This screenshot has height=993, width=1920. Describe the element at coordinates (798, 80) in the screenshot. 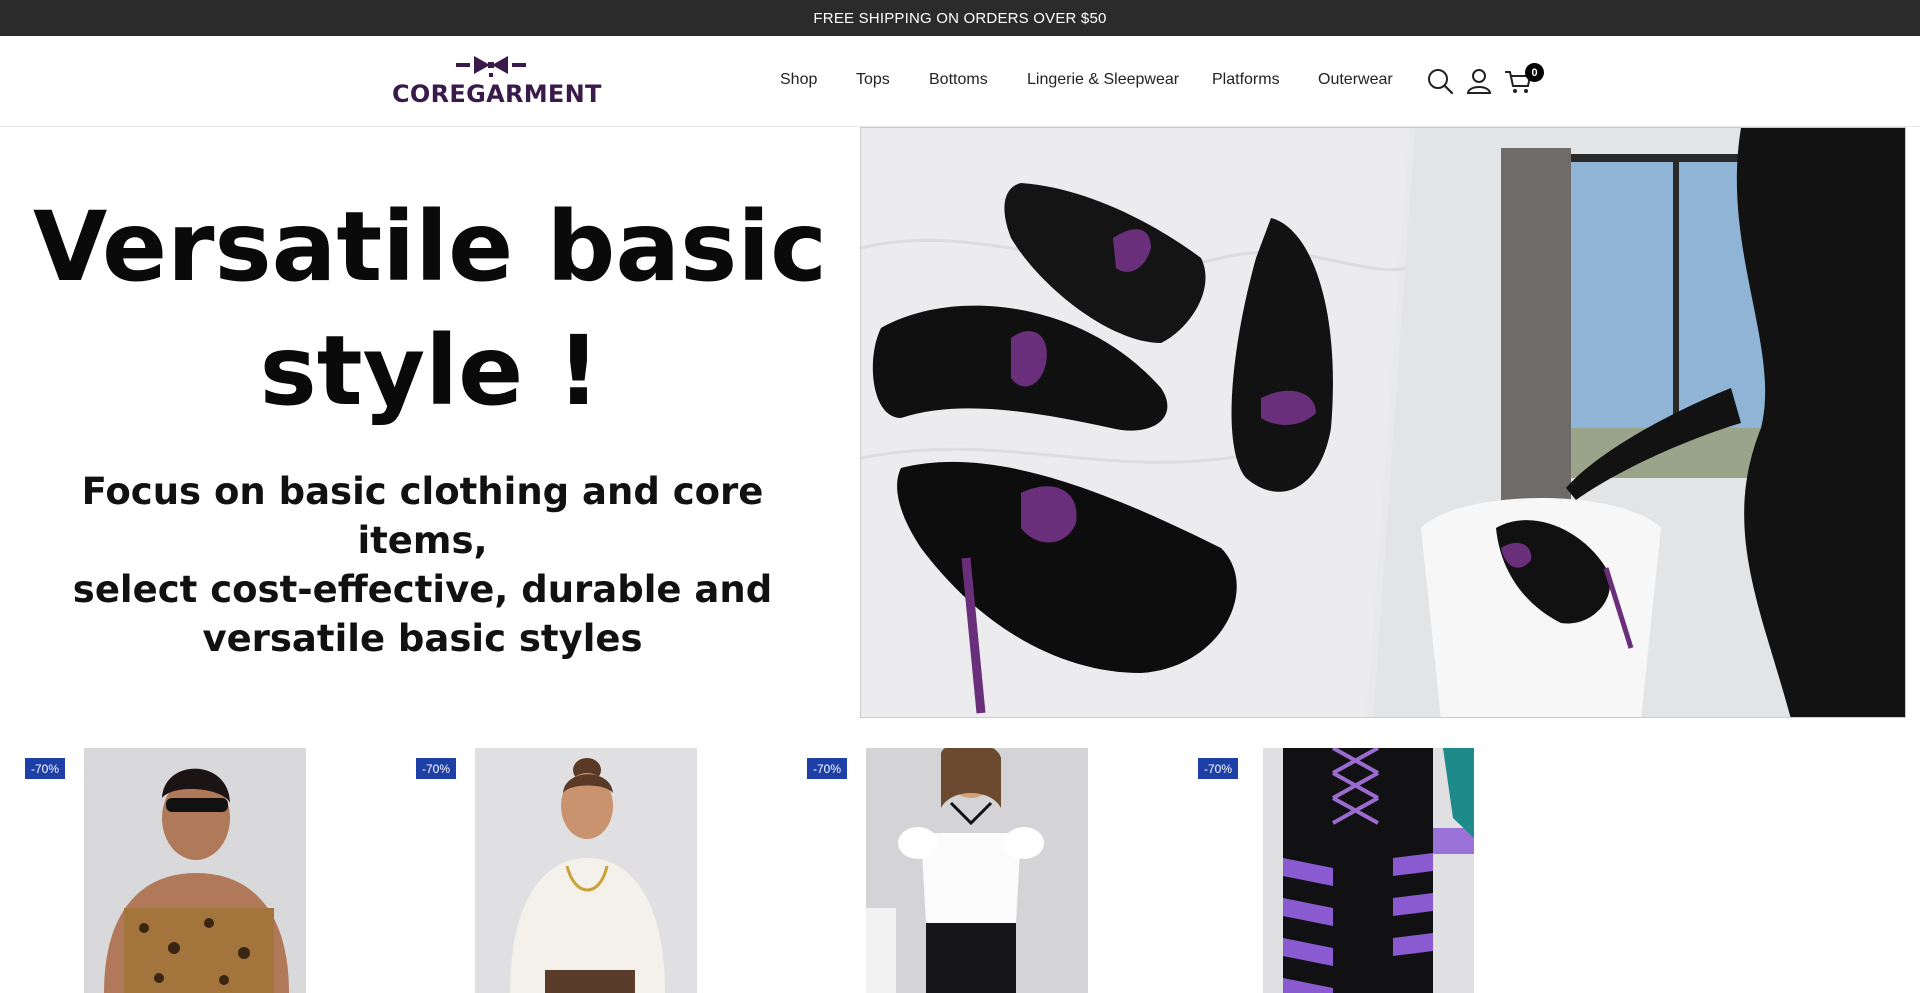

I see `nav-item-shop: Shop` at that location.